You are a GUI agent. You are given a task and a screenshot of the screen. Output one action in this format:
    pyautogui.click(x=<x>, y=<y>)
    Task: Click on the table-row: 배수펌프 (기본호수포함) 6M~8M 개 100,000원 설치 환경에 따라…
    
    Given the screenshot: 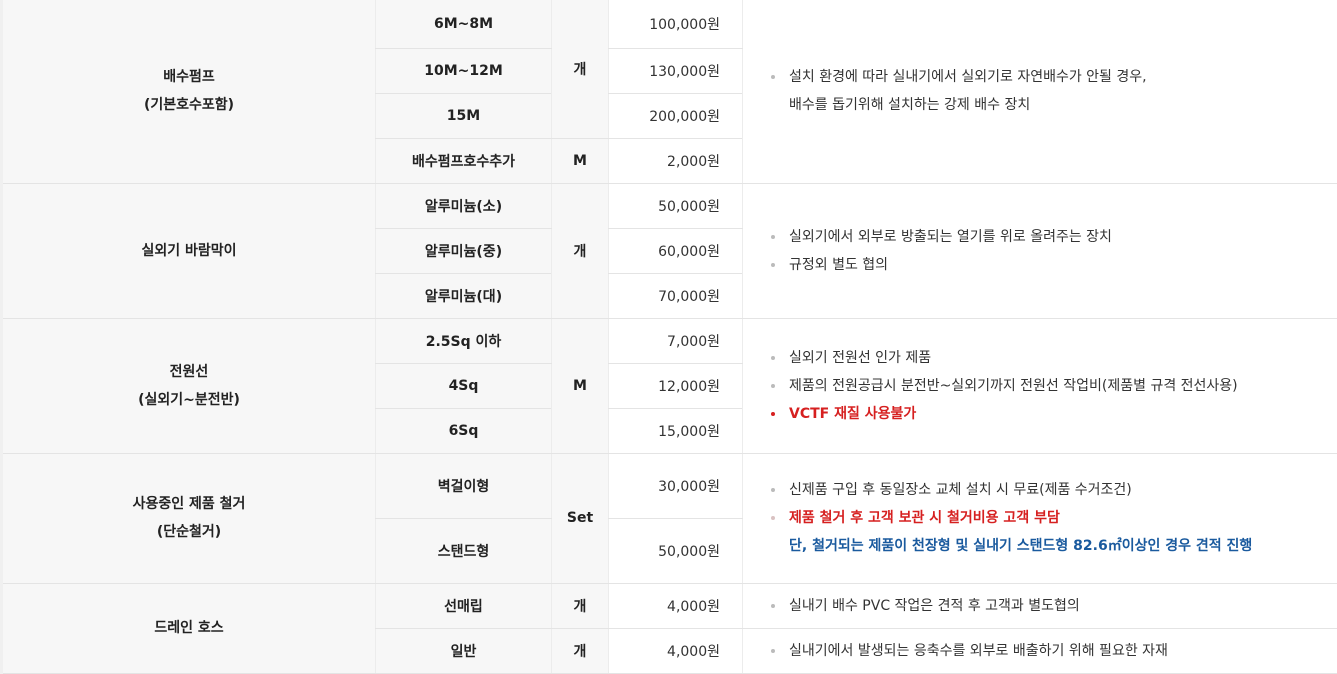 What is the action you would take?
    pyautogui.click(x=669, y=24)
    